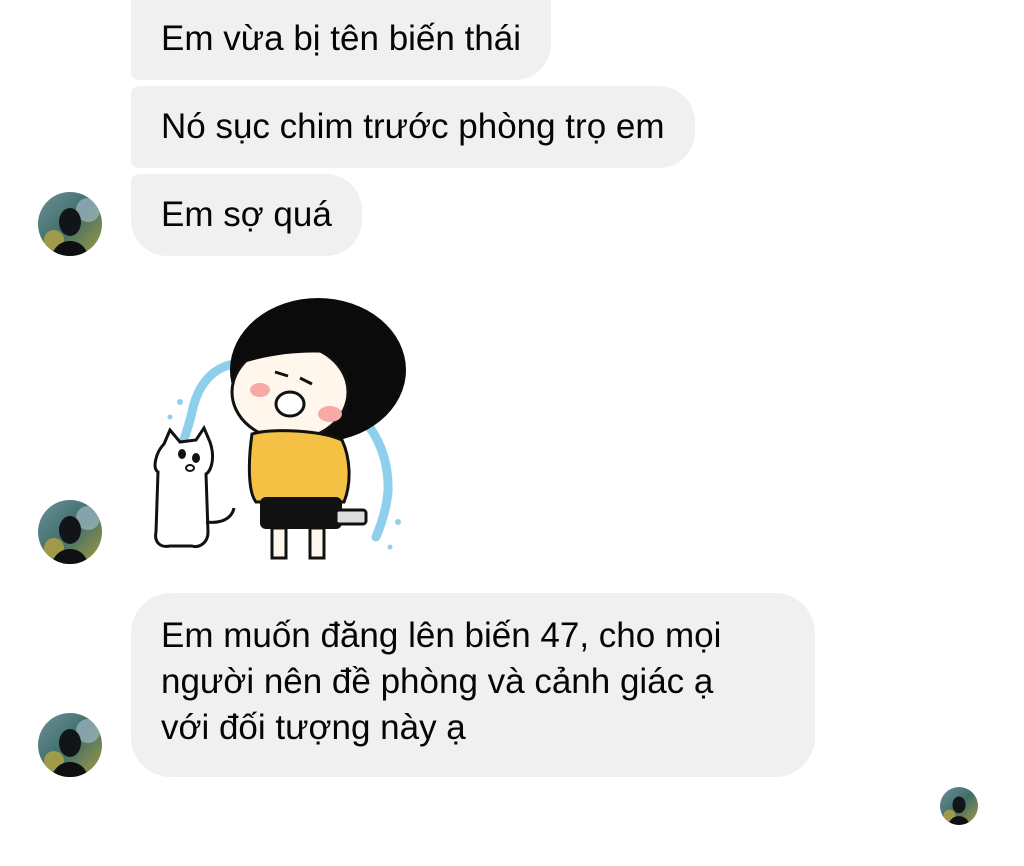 The image size is (1024, 866). I want to click on message-bubble: Em sợ quá, so click(246, 215).